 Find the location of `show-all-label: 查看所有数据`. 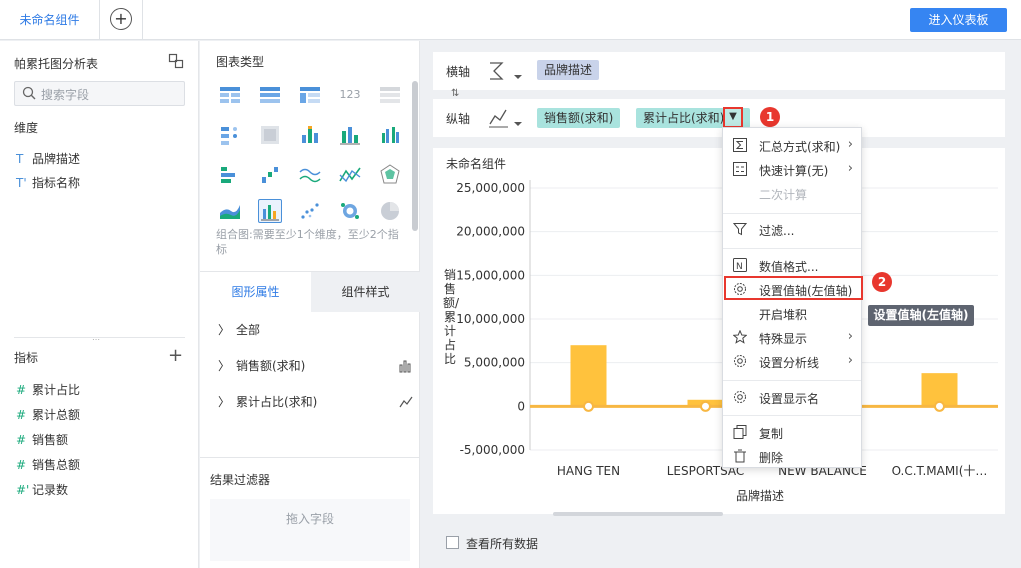

show-all-label: 查看所有数据 is located at coordinates (502, 544).